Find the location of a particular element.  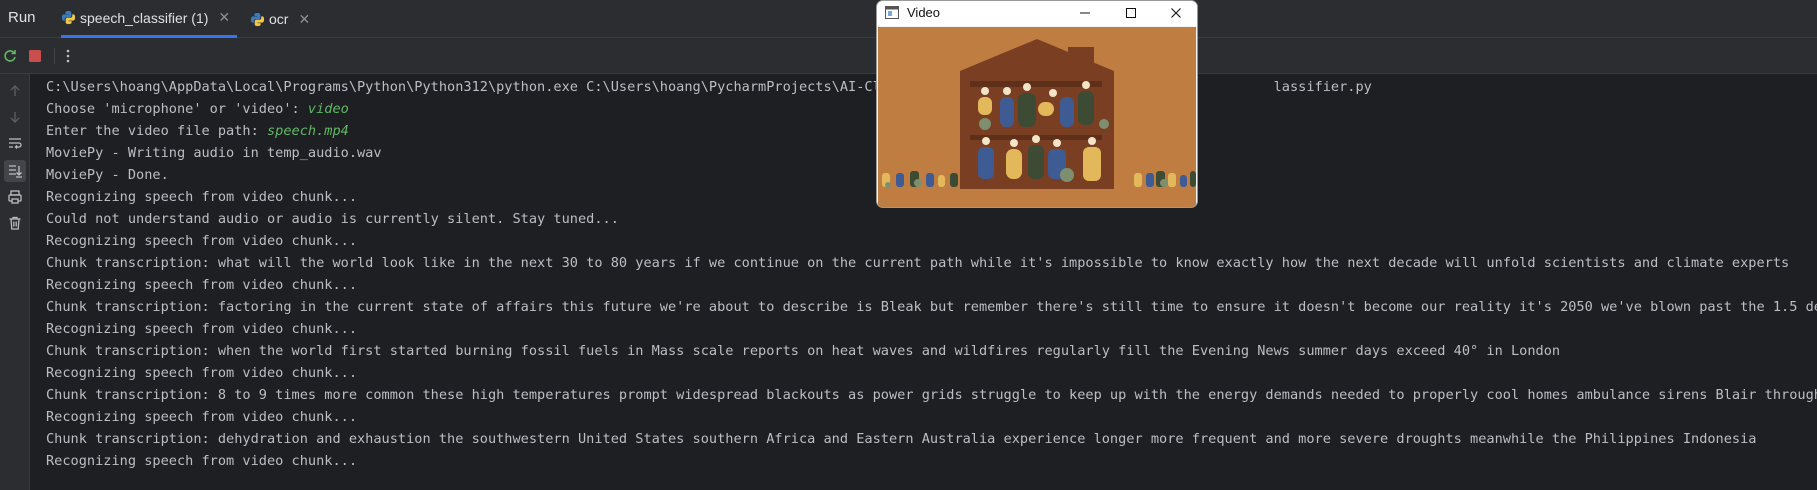

video-window-title: Video is located at coordinates (924, 12).